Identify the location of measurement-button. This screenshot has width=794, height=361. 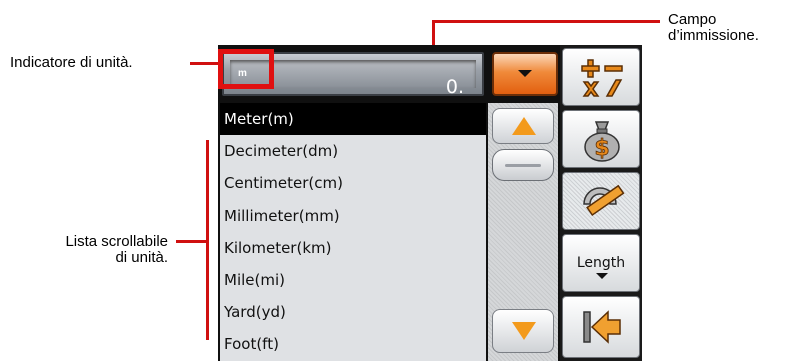
(601, 201).